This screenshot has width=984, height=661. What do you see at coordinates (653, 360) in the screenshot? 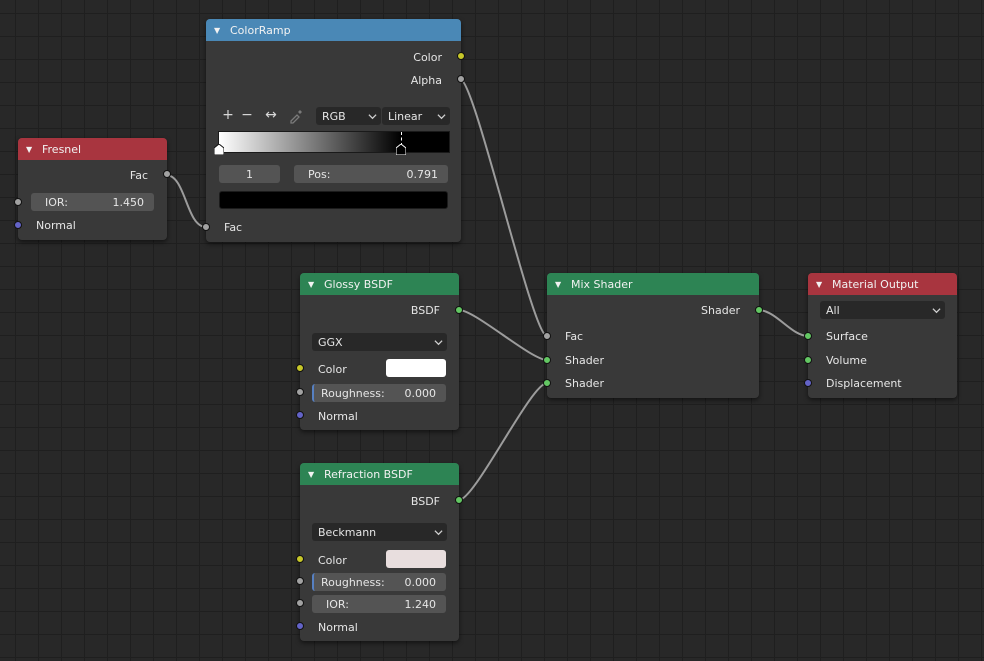
I see `mix-shader1-input: Shader` at bounding box center [653, 360].